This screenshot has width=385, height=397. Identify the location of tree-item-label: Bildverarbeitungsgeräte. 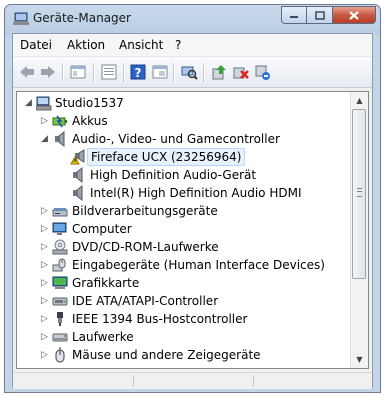
(145, 211).